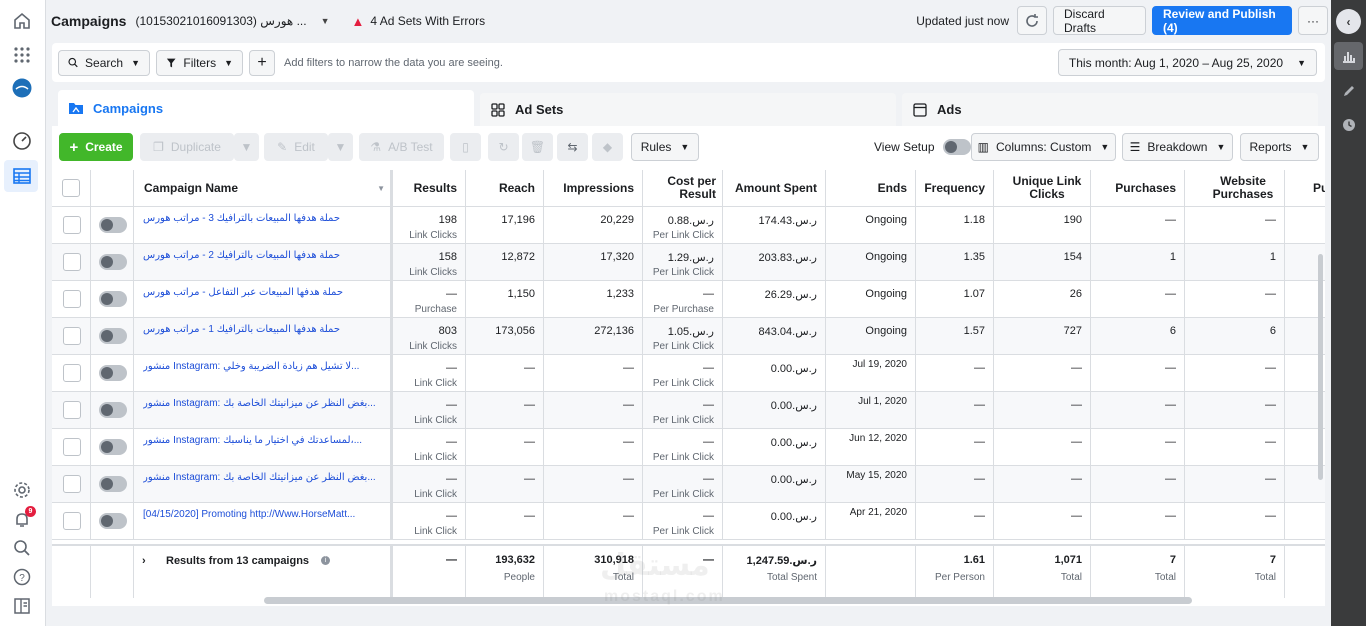 This screenshot has height=626, width=1366. What do you see at coordinates (886, 294) in the screenshot?
I see `cell-value: Ongoing` at bounding box center [886, 294].